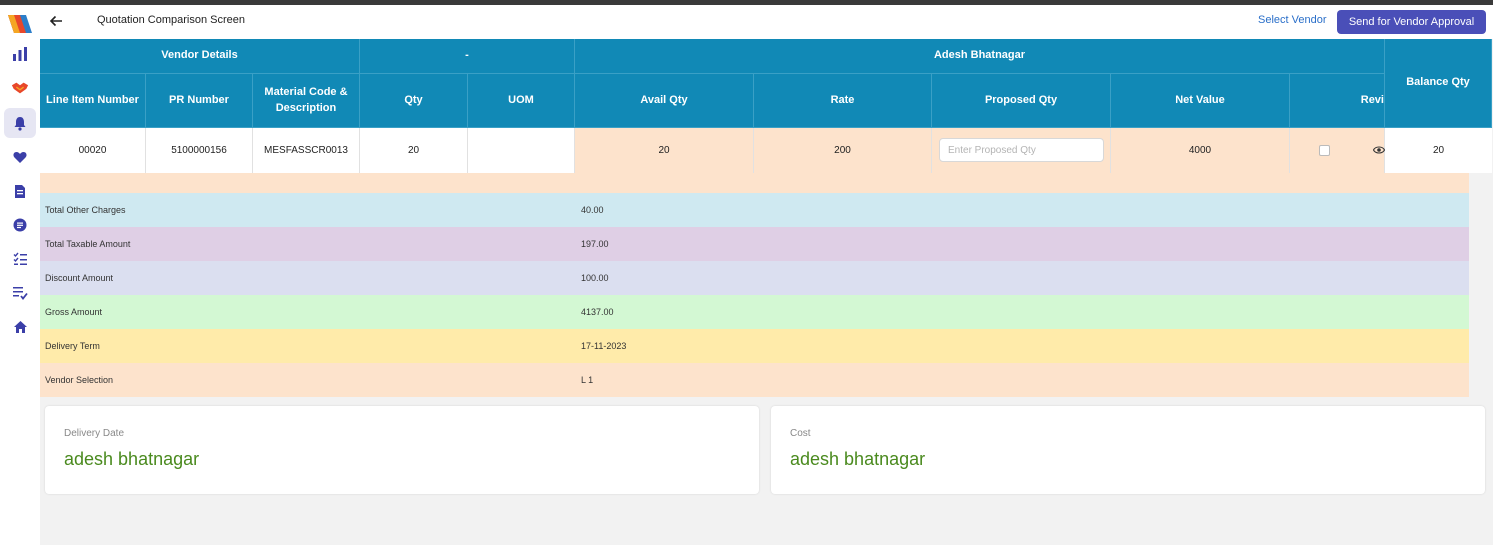  What do you see at coordinates (595, 244) in the screenshot?
I see `summary-value: 197.00` at bounding box center [595, 244].